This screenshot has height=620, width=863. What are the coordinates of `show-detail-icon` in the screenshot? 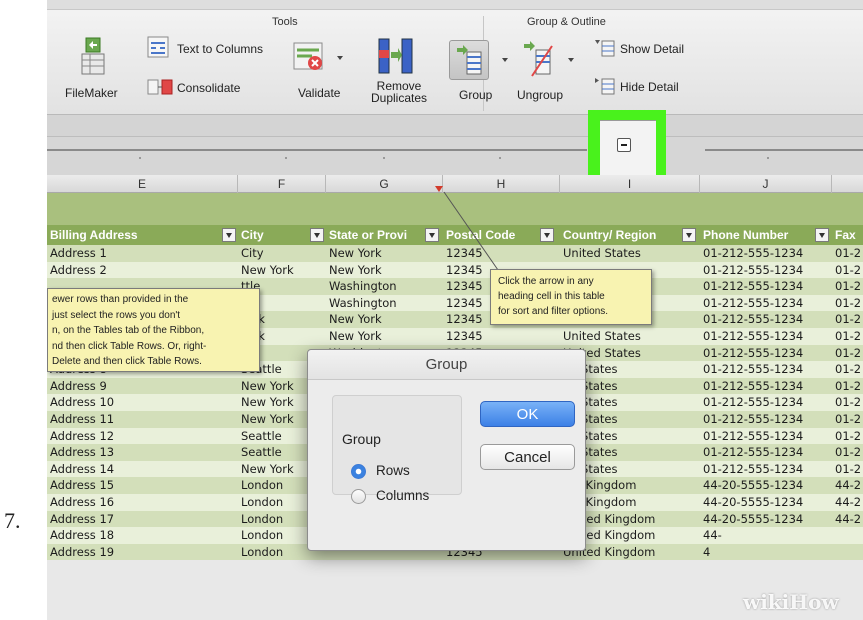 It's located at (605, 50).